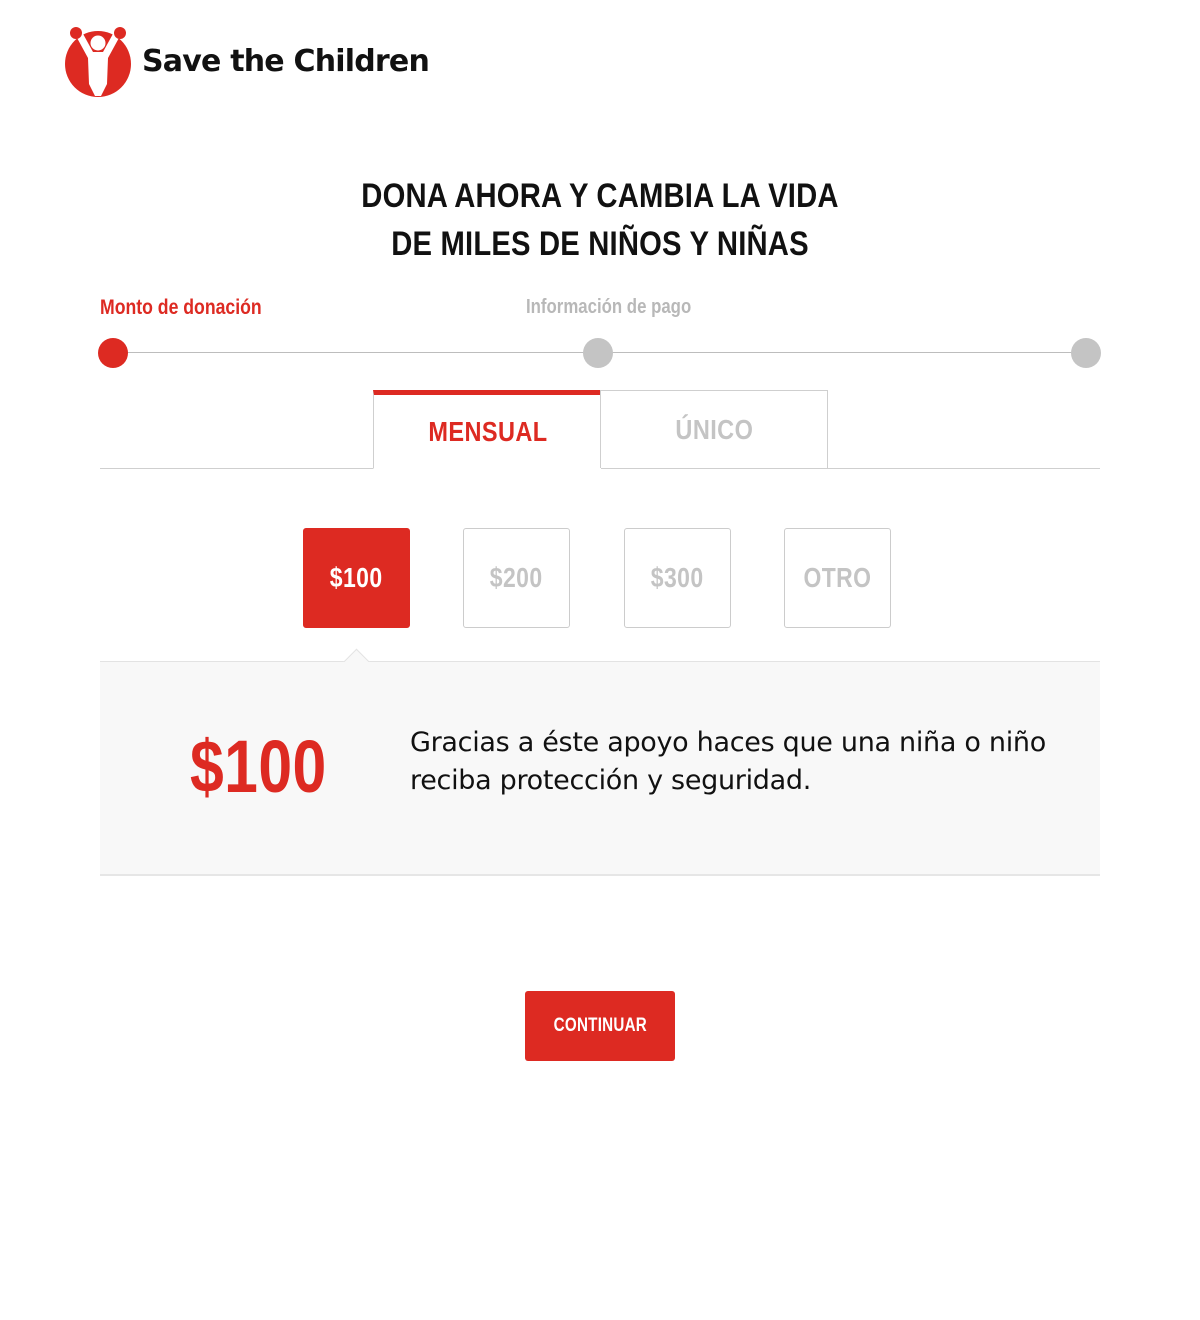 The width and height of the screenshot is (1200, 1320). What do you see at coordinates (598, 353) in the screenshot?
I see `step-dot-payment` at bounding box center [598, 353].